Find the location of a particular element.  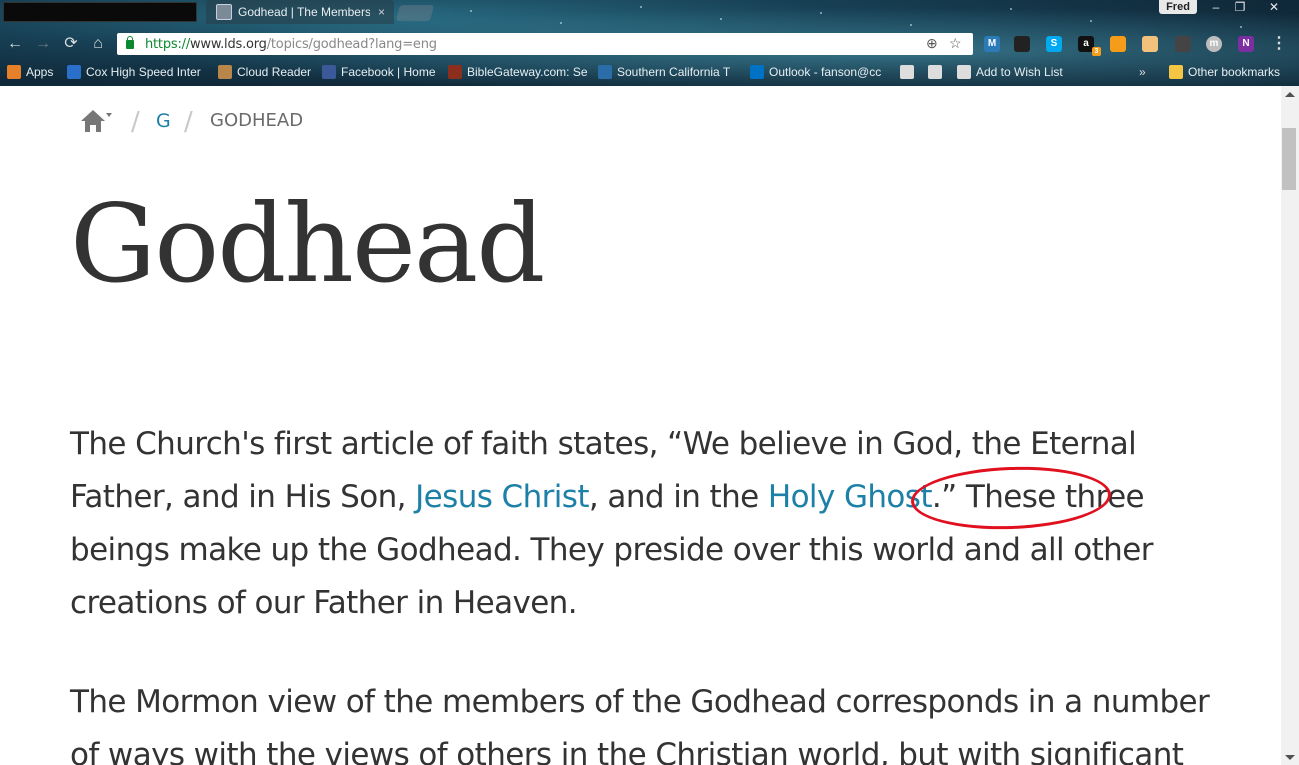

home-menu-icon is located at coordinates (96, 121).